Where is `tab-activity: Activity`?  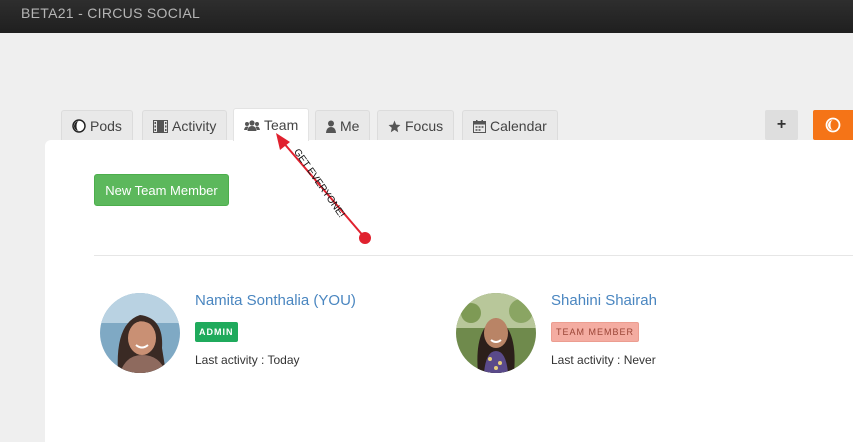
tab-activity: Activity is located at coordinates (185, 125).